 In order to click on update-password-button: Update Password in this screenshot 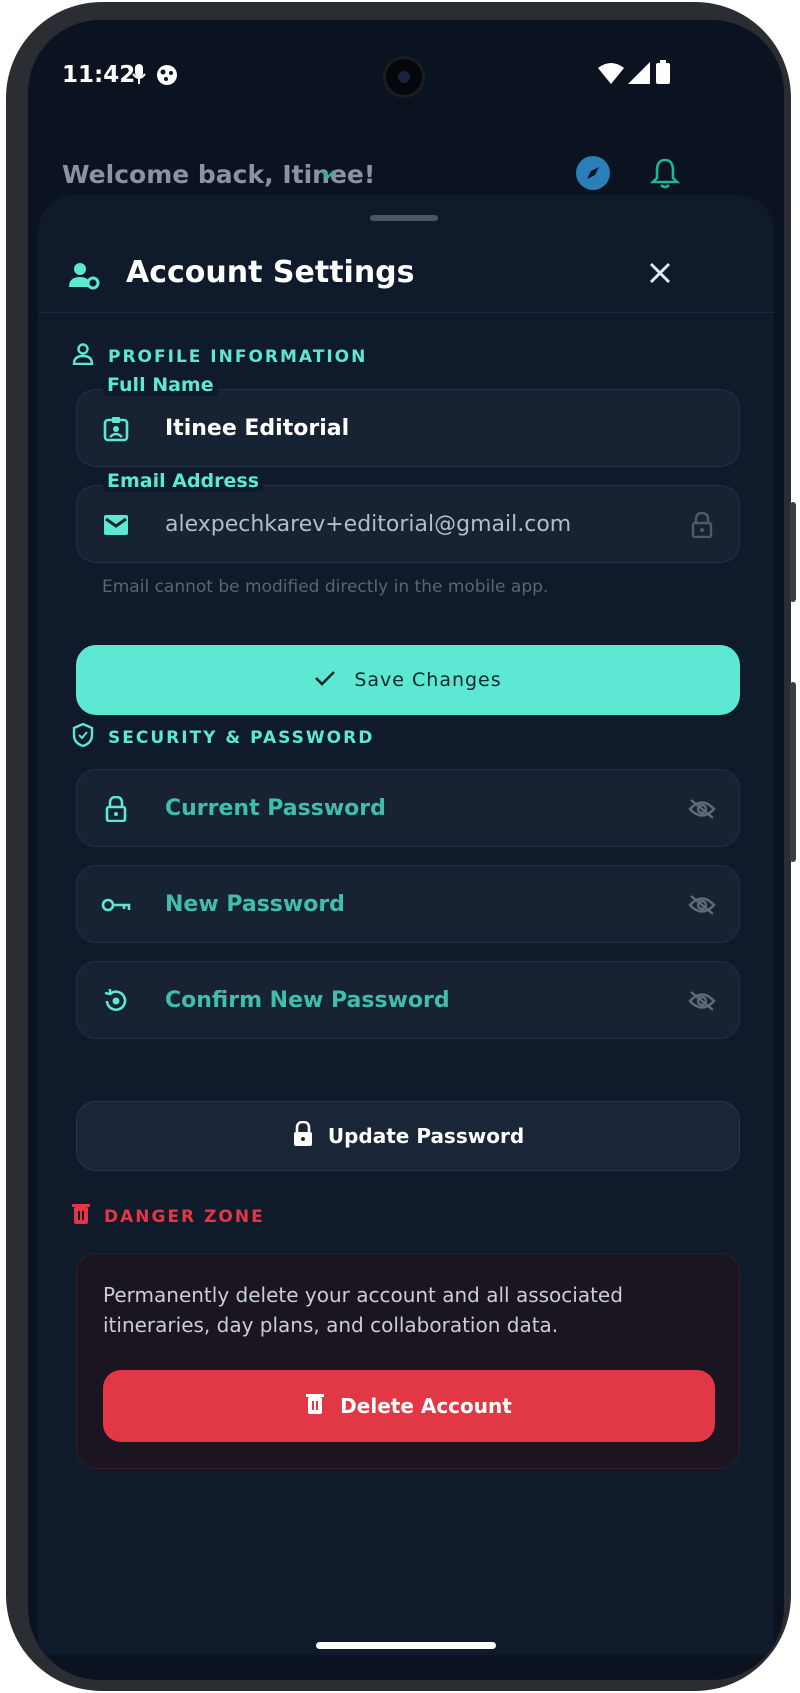, I will do `click(408, 1136)`.